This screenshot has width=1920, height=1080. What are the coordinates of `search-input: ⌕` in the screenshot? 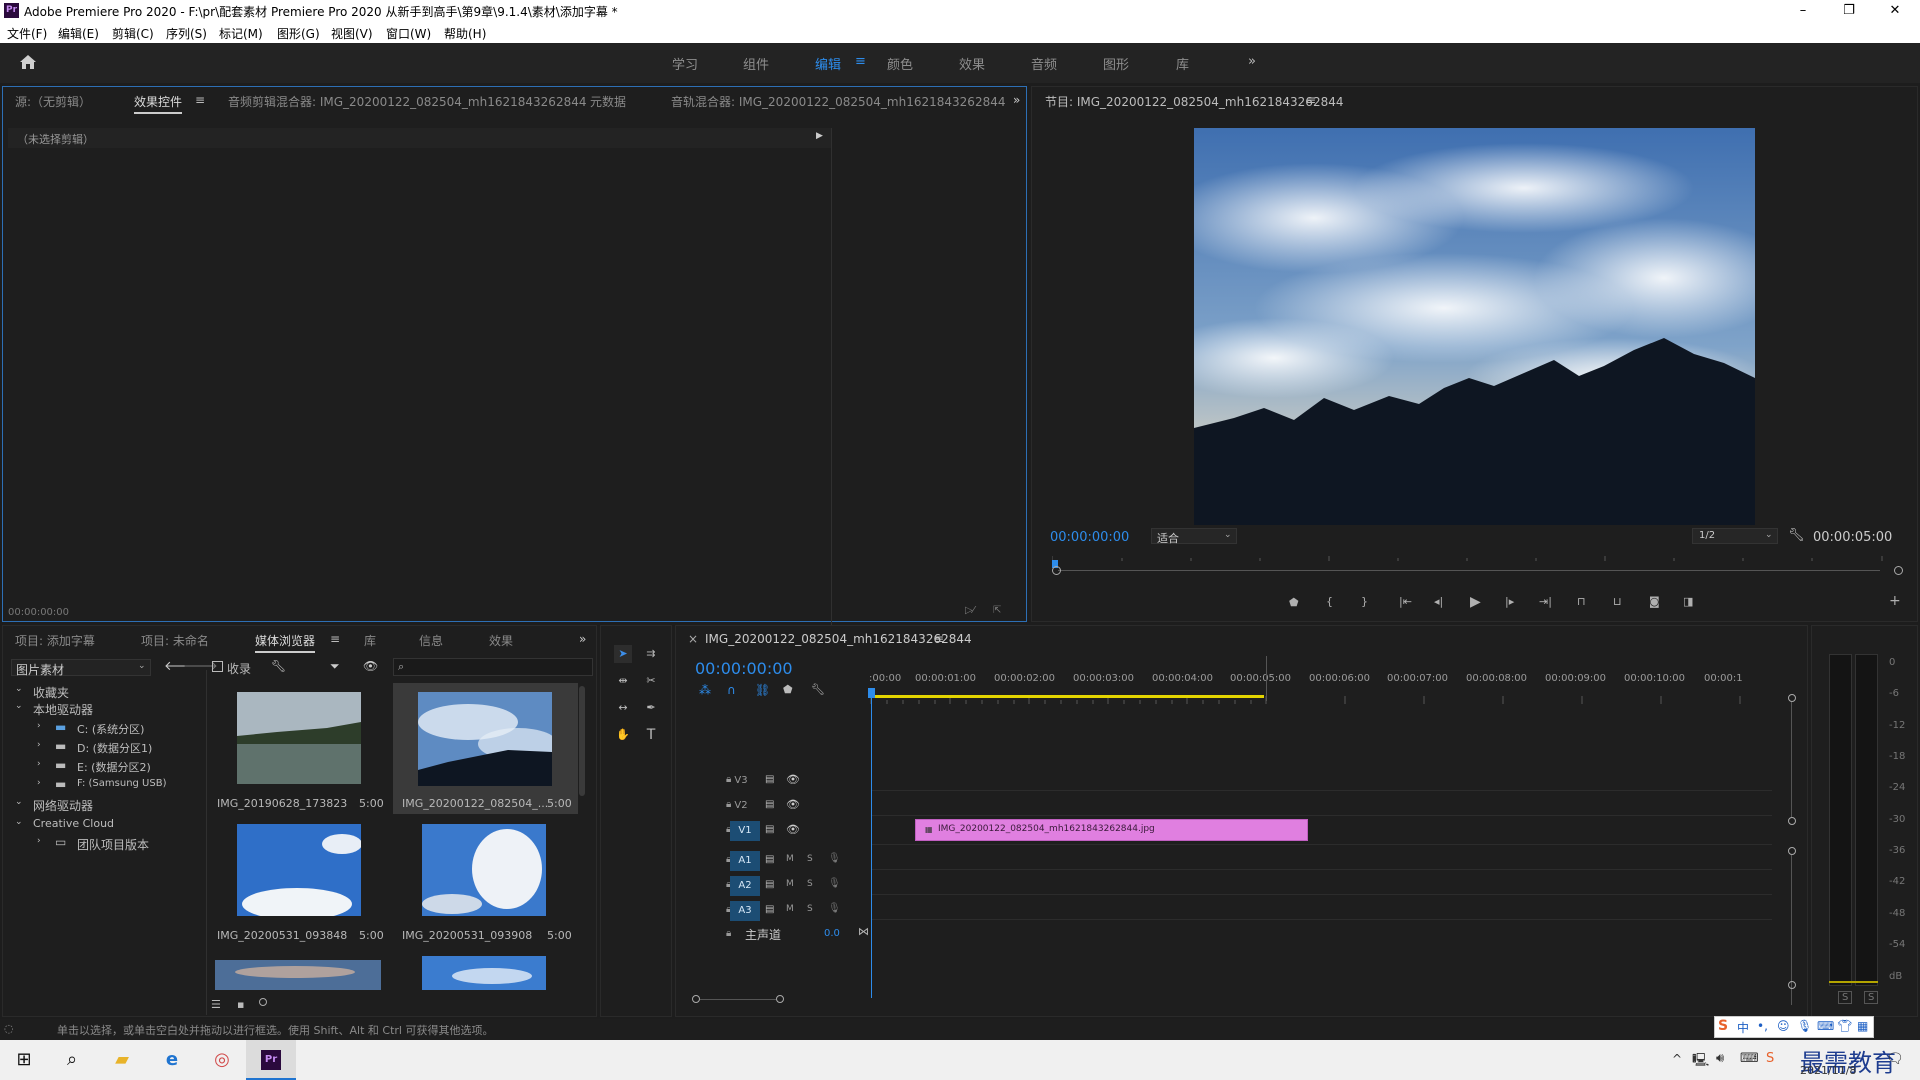 It's located at (493, 667).